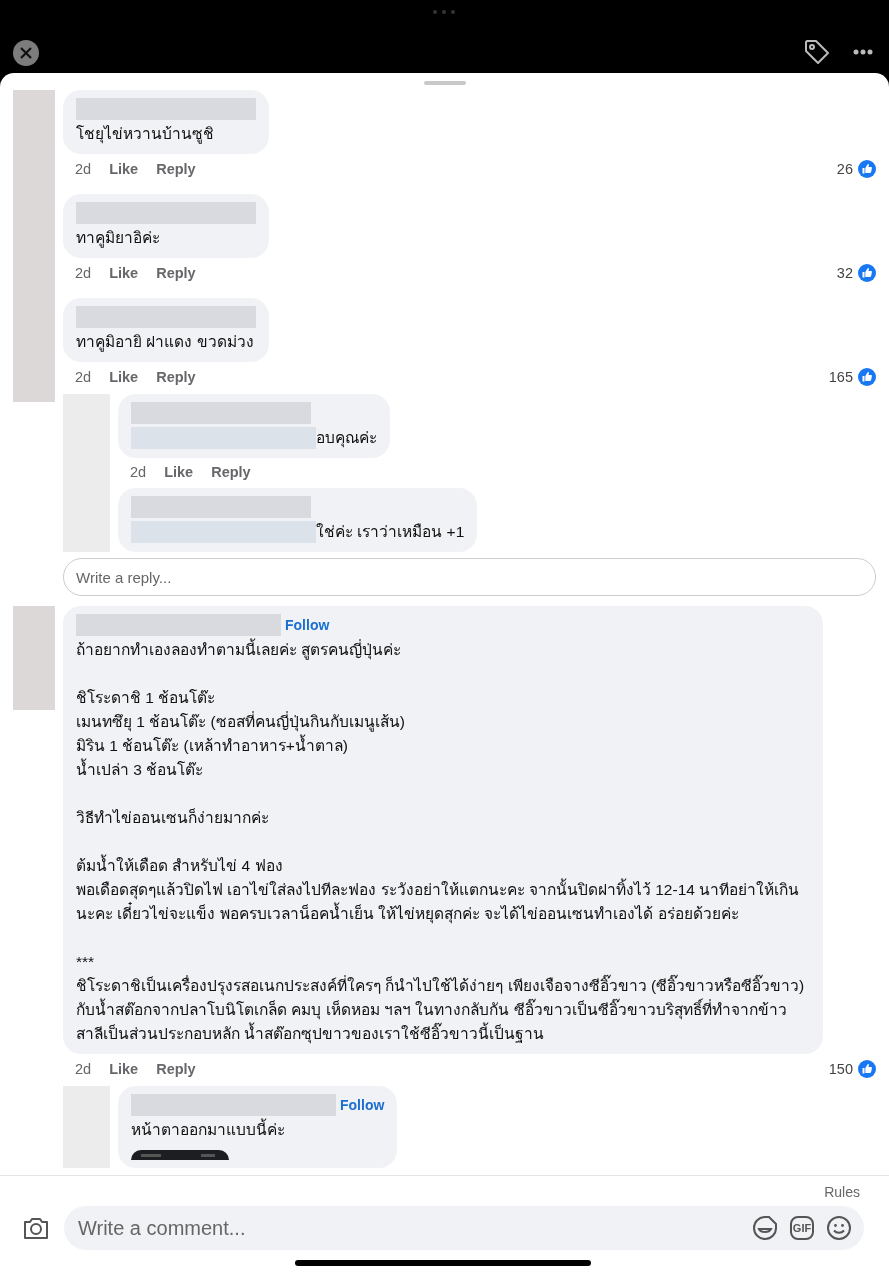 The width and height of the screenshot is (889, 1280). Describe the element at coordinates (36, 1228) in the screenshot. I see `camera-icon` at that location.